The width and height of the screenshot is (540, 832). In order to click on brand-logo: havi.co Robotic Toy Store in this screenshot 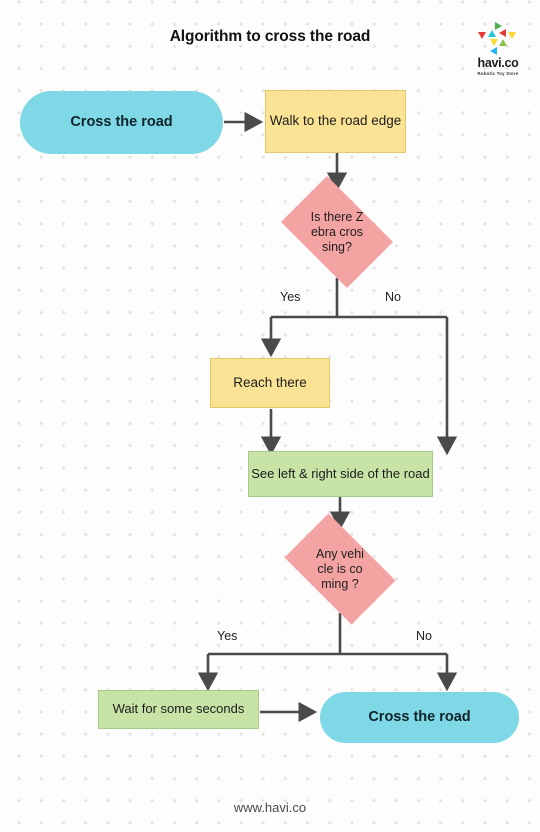, I will do `click(498, 49)`.